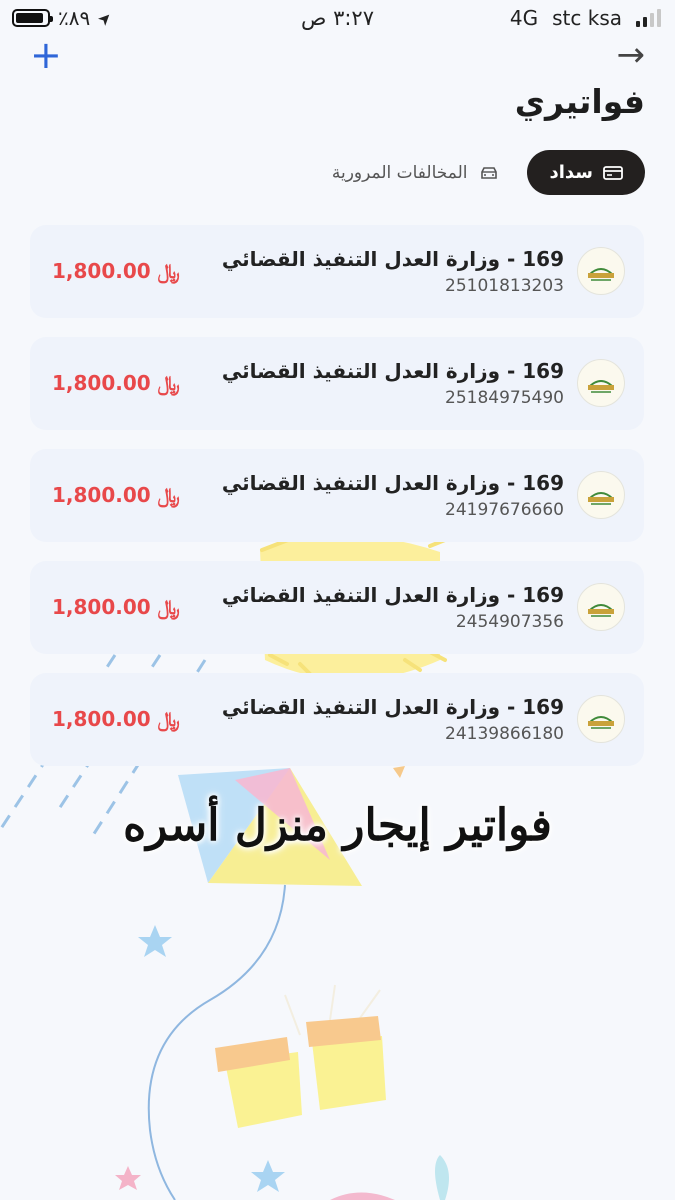 The height and width of the screenshot is (1200, 675). I want to click on bill-type-tabs: سداد المخالفات المرورية, so click(488, 172).